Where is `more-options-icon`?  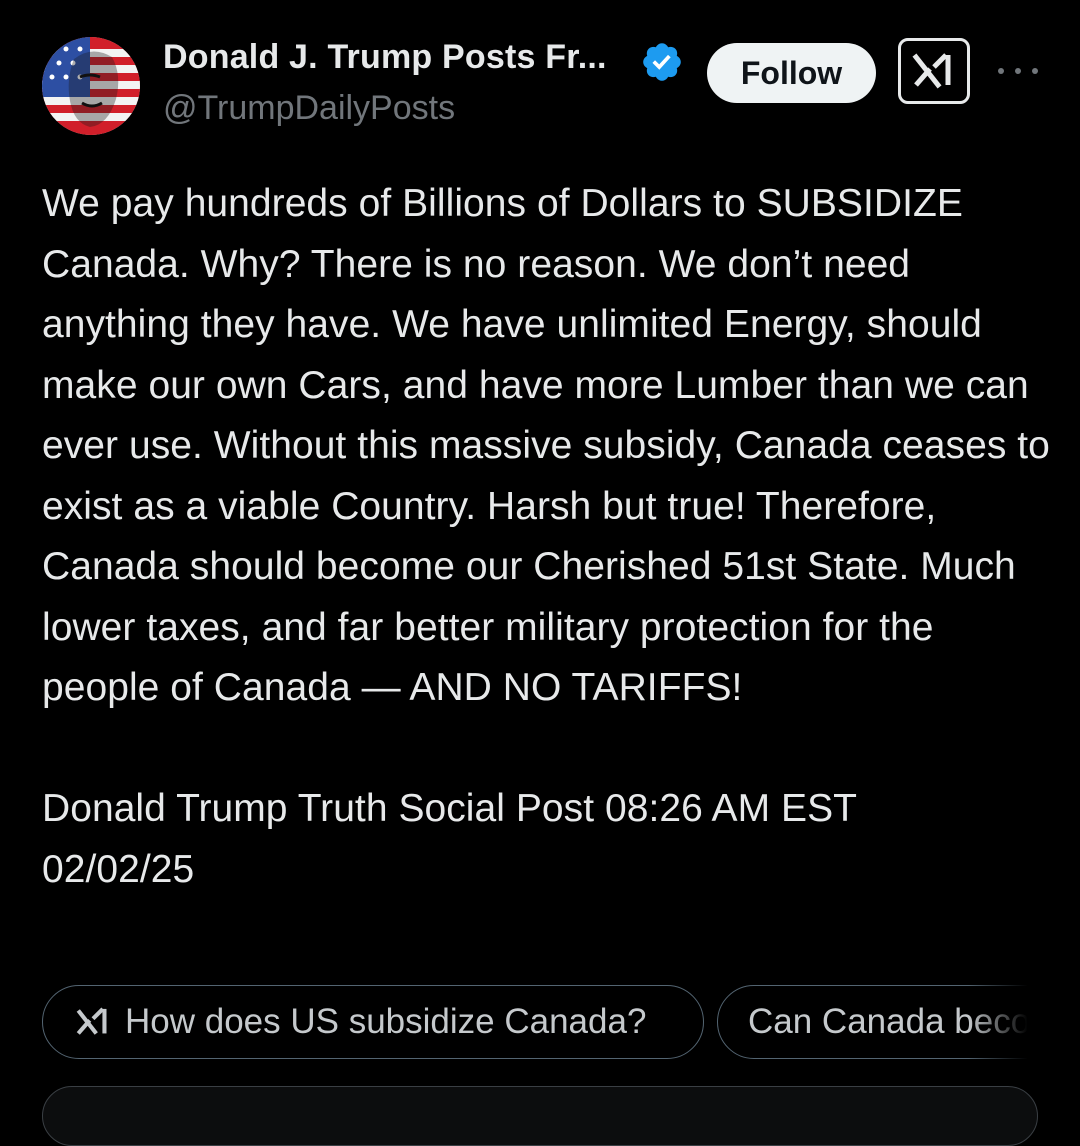
more-options-icon is located at coordinates (1018, 71).